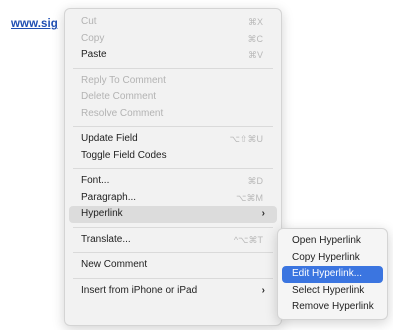 Image resolution: width=393 pixels, height=330 pixels. Describe the element at coordinates (173, 181) in the screenshot. I see `menu-item-font: Font... ⌘D` at that location.